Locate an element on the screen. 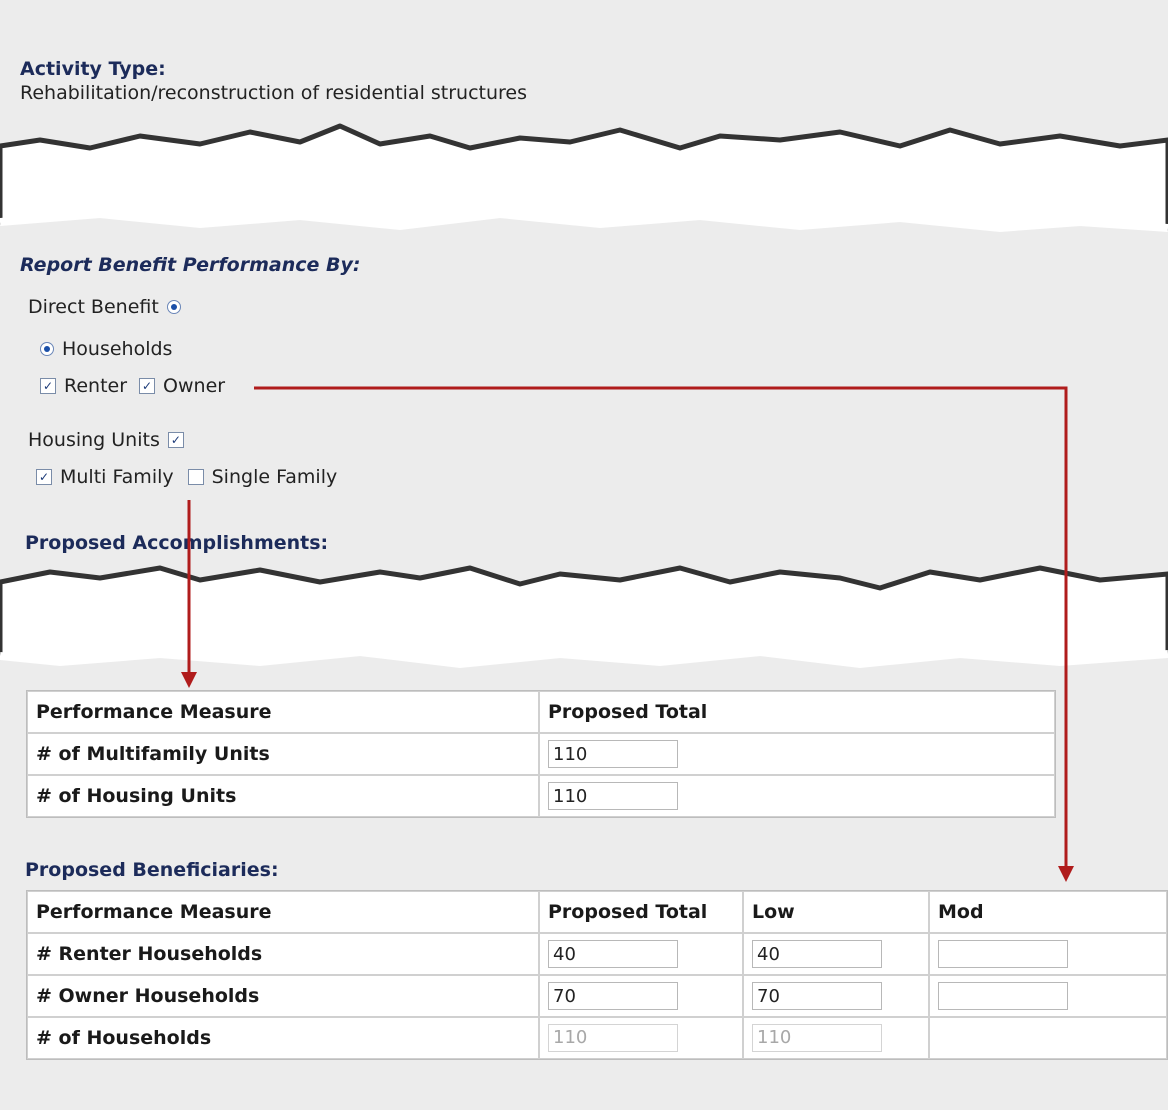 This screenshot has width=1168, height=1110. accomplishments-title: Proposed Accomplishments: is located at coordinates (177, 543).